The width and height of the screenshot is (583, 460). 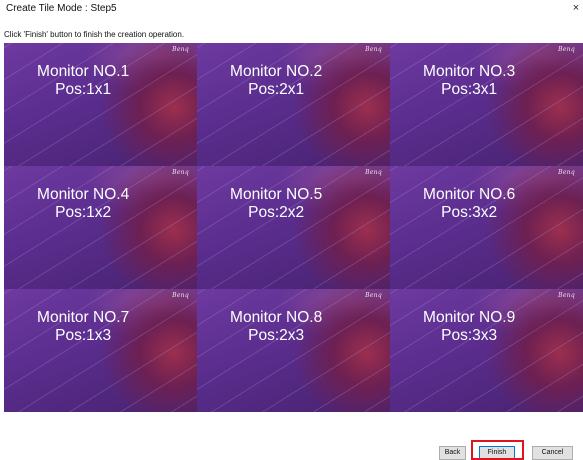 What do you see at coordinates (576, 8) in the screenshot?
I see `close-button: ×` at bounding box center [576, 8].